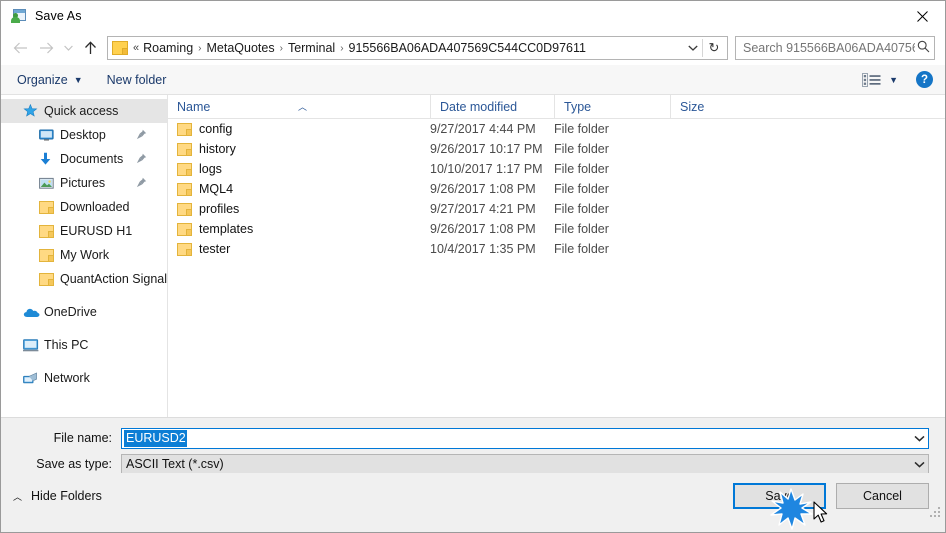 The image size is (946, 533). Describe the element at coordinates (299, 169) in the screenshot. I see `file-name-cell: logs` at that location.